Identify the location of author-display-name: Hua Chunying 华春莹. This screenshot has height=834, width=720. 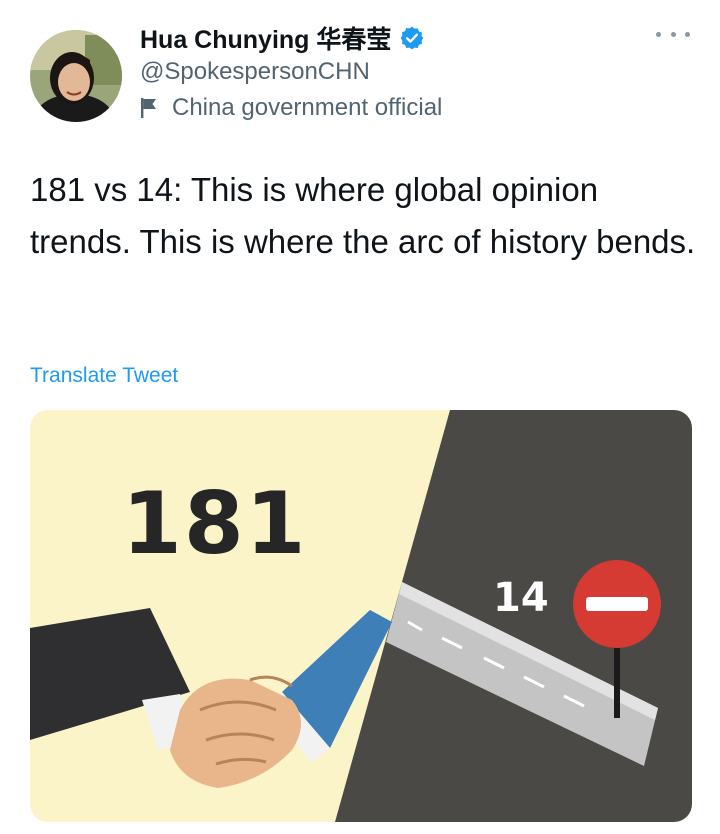
(265, 38).